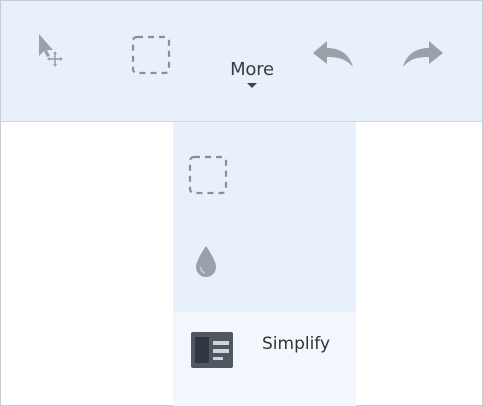  What do you see at coordinates (252, 69) in the screenshot?
I see `more-label: More` at bounding box center [252, 69].